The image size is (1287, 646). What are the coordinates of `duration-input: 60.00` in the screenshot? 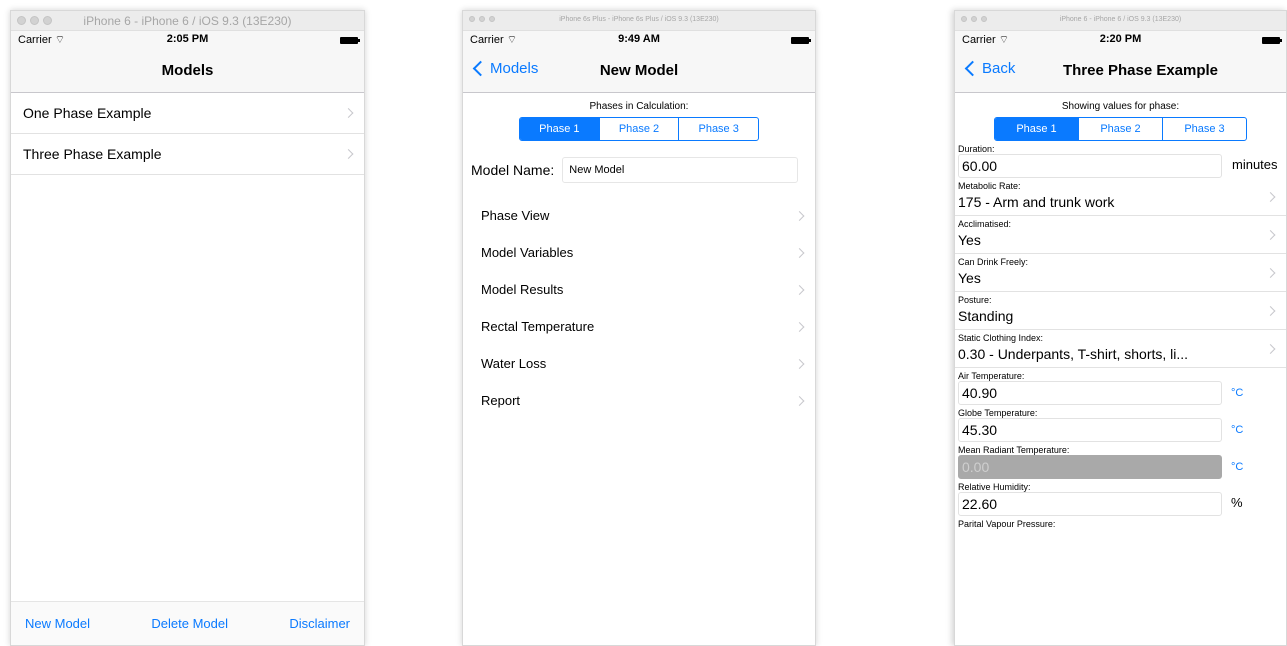 It's located at (1090, 166).